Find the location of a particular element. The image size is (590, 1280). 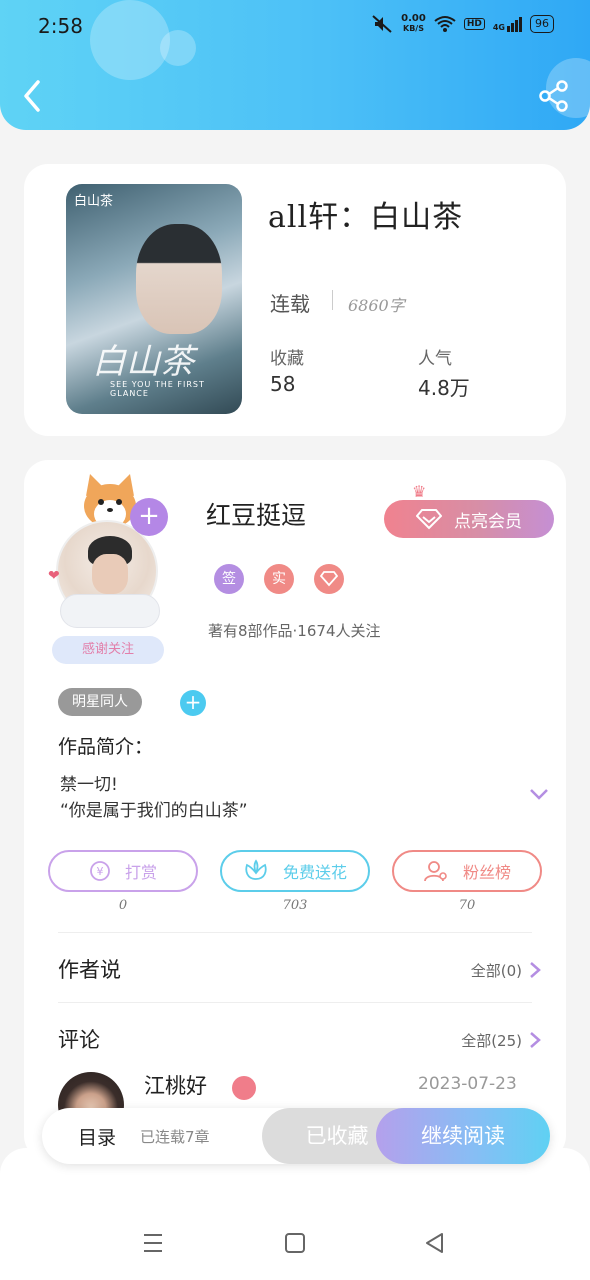

send-flower-button: 免费送花 is located at coordinates (295, 871).